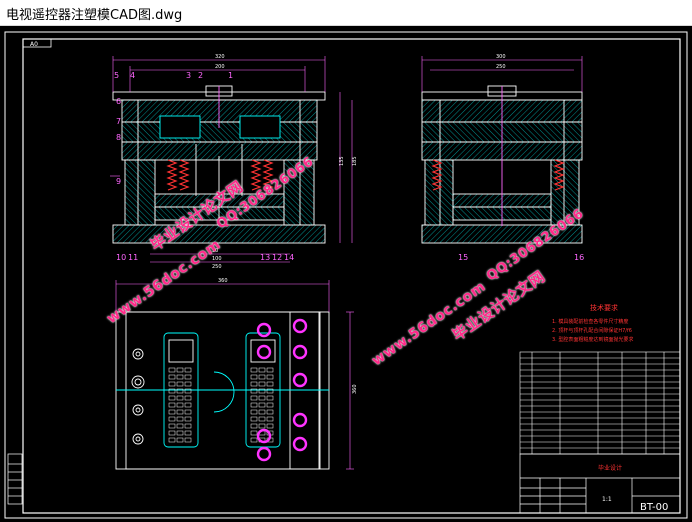 Image resolution: width=692 pixels, height=522 pixels. I want to click on part-label-15: 15, so click(463, 257).